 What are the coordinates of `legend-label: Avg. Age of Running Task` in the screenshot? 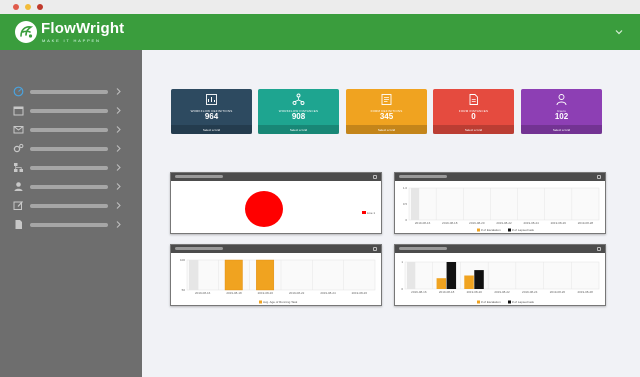 It's located at (280, 302).